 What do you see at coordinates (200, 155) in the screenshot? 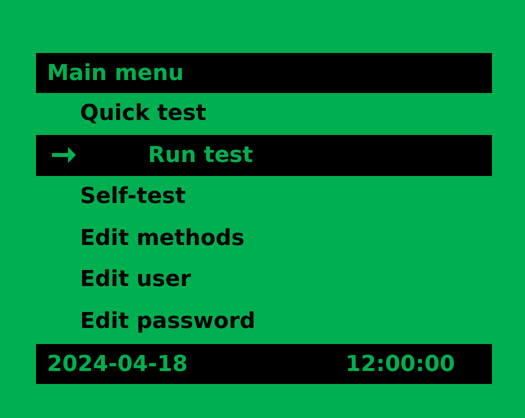
I see `menu-item: Run test` at bounding box center [200, 155].